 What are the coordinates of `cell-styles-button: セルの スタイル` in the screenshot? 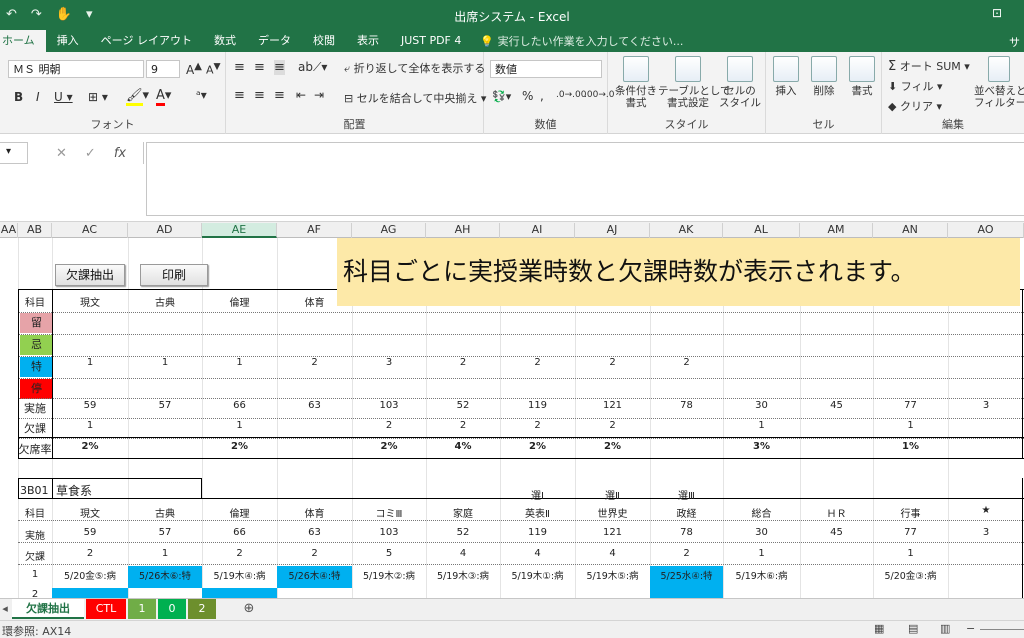 It's located at (740, 82).